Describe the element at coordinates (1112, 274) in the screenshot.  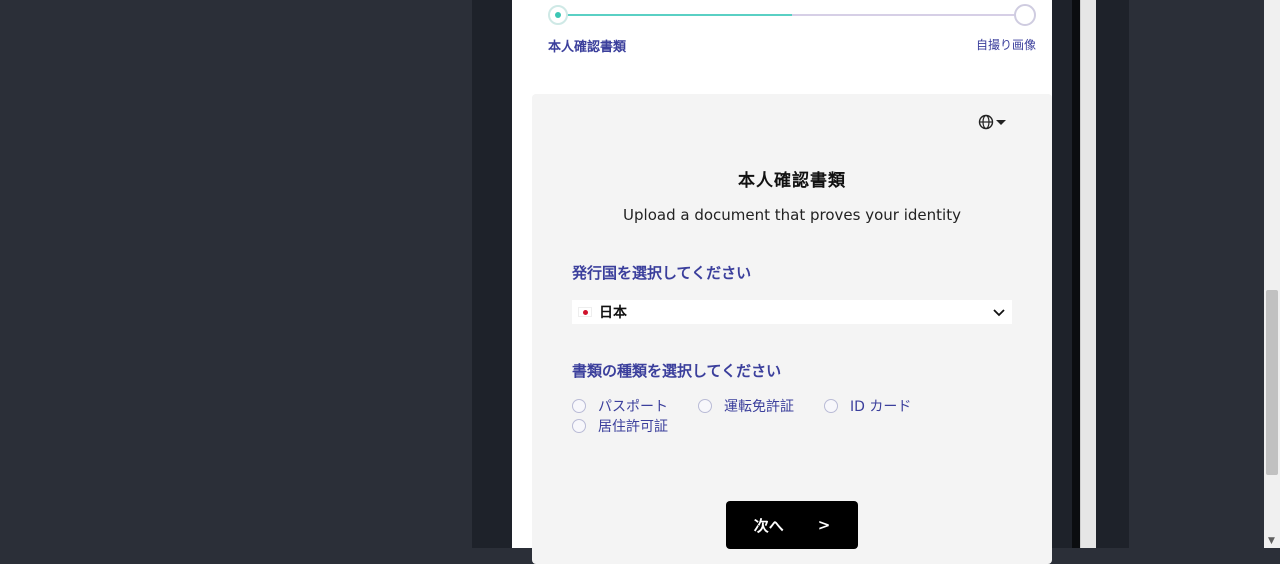
I see `background-stripe` at that location.